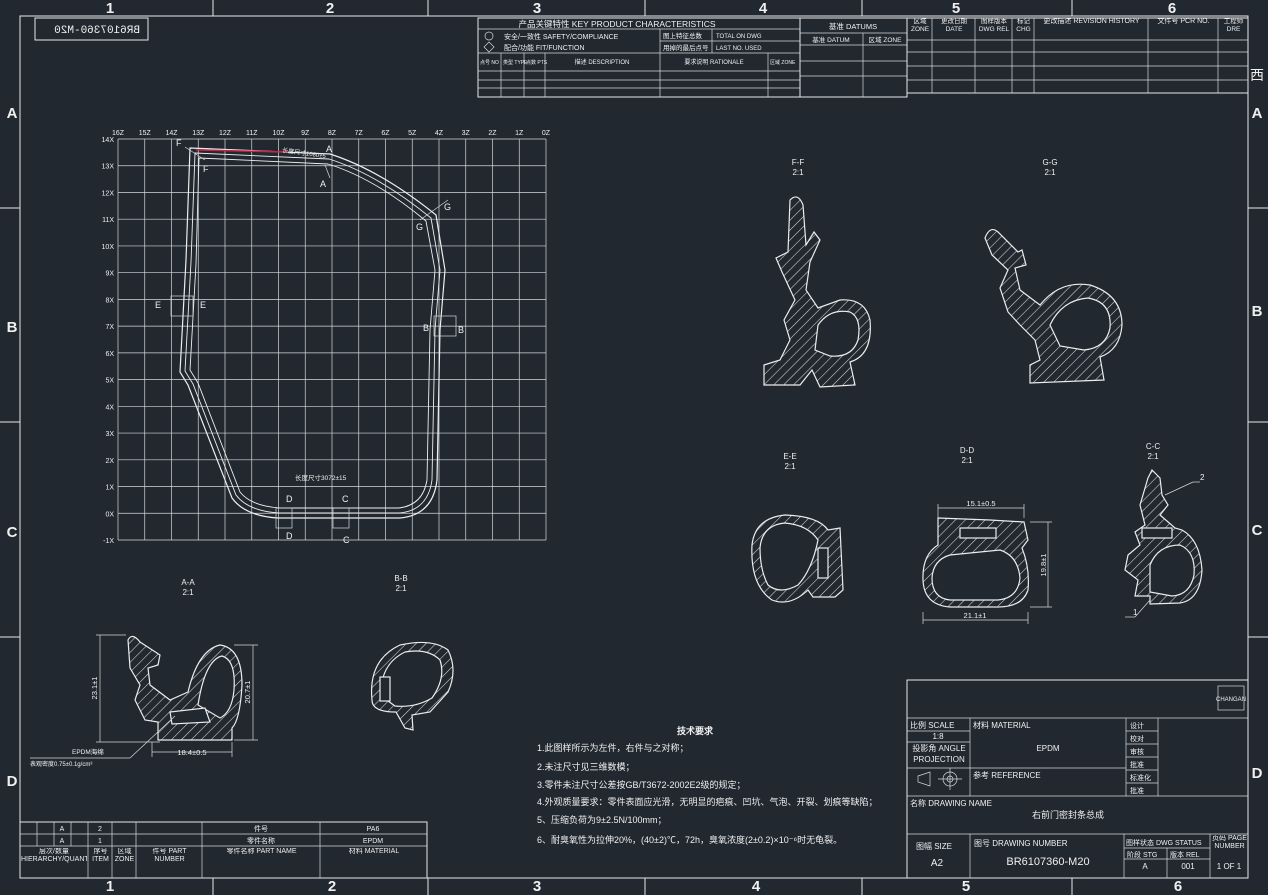  Describe the element at coordinates (544, 47) in the screenshot. I see `svg-text: 配合/功能 FIT/FUNCTION` at that location.